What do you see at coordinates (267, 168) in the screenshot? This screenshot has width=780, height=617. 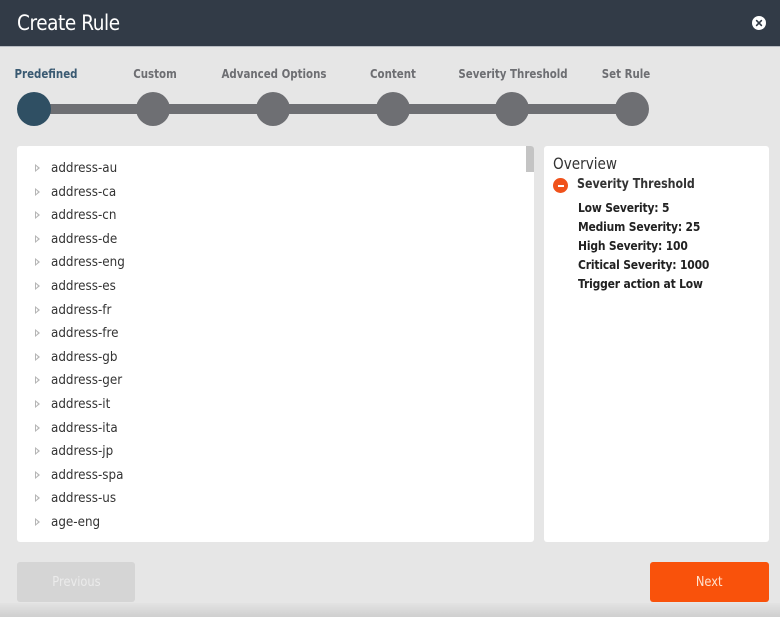 I see `list-item: address-au` at bounding box center [267, 168].